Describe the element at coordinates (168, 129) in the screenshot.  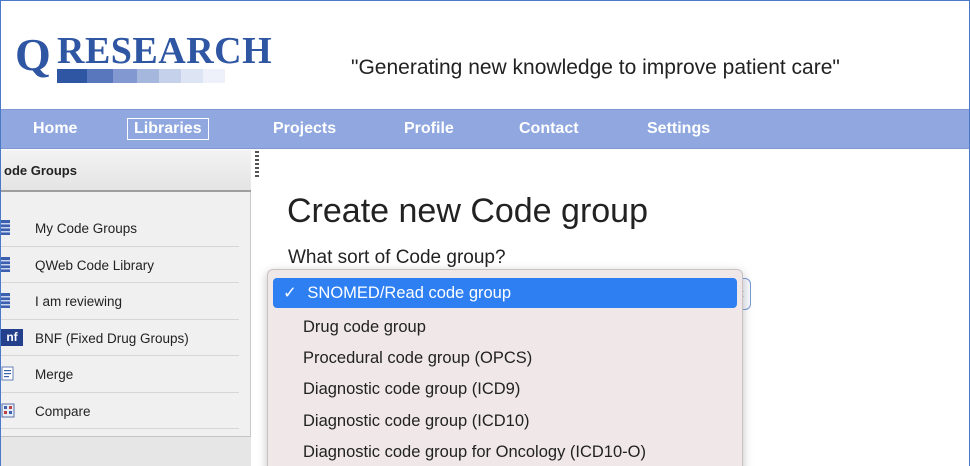
I see `nav-libraries: Libraries` at that location.